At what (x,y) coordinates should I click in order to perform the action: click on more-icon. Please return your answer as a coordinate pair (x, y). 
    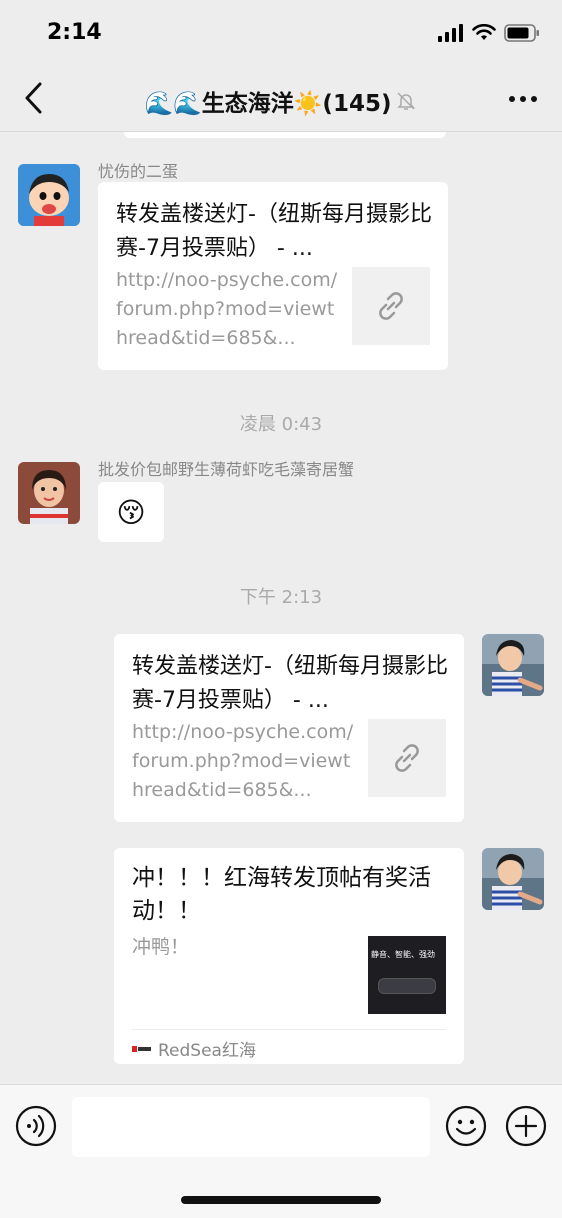
    Looking at the image, I should click on (523, 99).